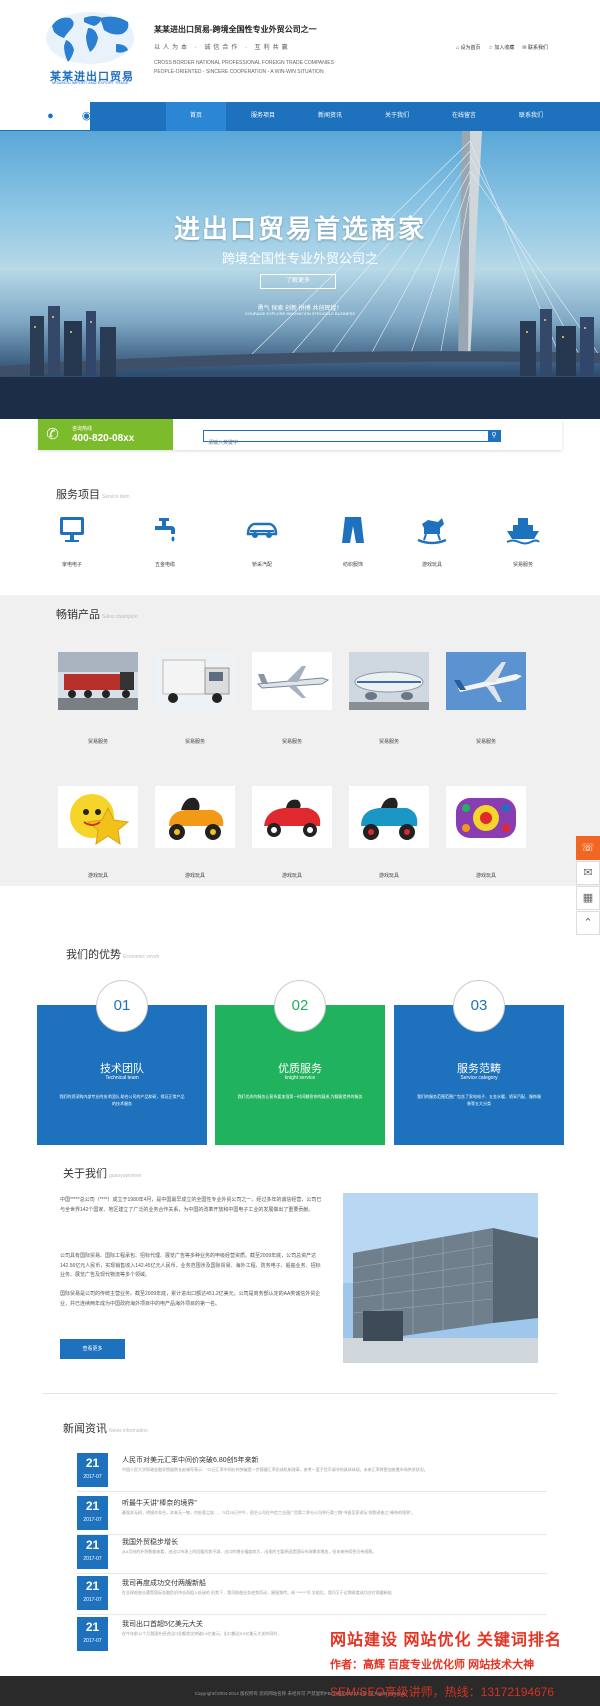 The image size is (600, 1706). I want to click on main-nav: ● ◉ 首页 服务项目 新闻资讯 关于我们 在线留言 联系我们, so click(300, 116).